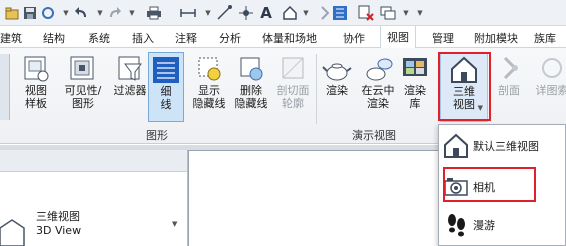  Describe the element at coordinates (230, 38) in the screenshot. I see `tab-analyze: 分析` at that location.